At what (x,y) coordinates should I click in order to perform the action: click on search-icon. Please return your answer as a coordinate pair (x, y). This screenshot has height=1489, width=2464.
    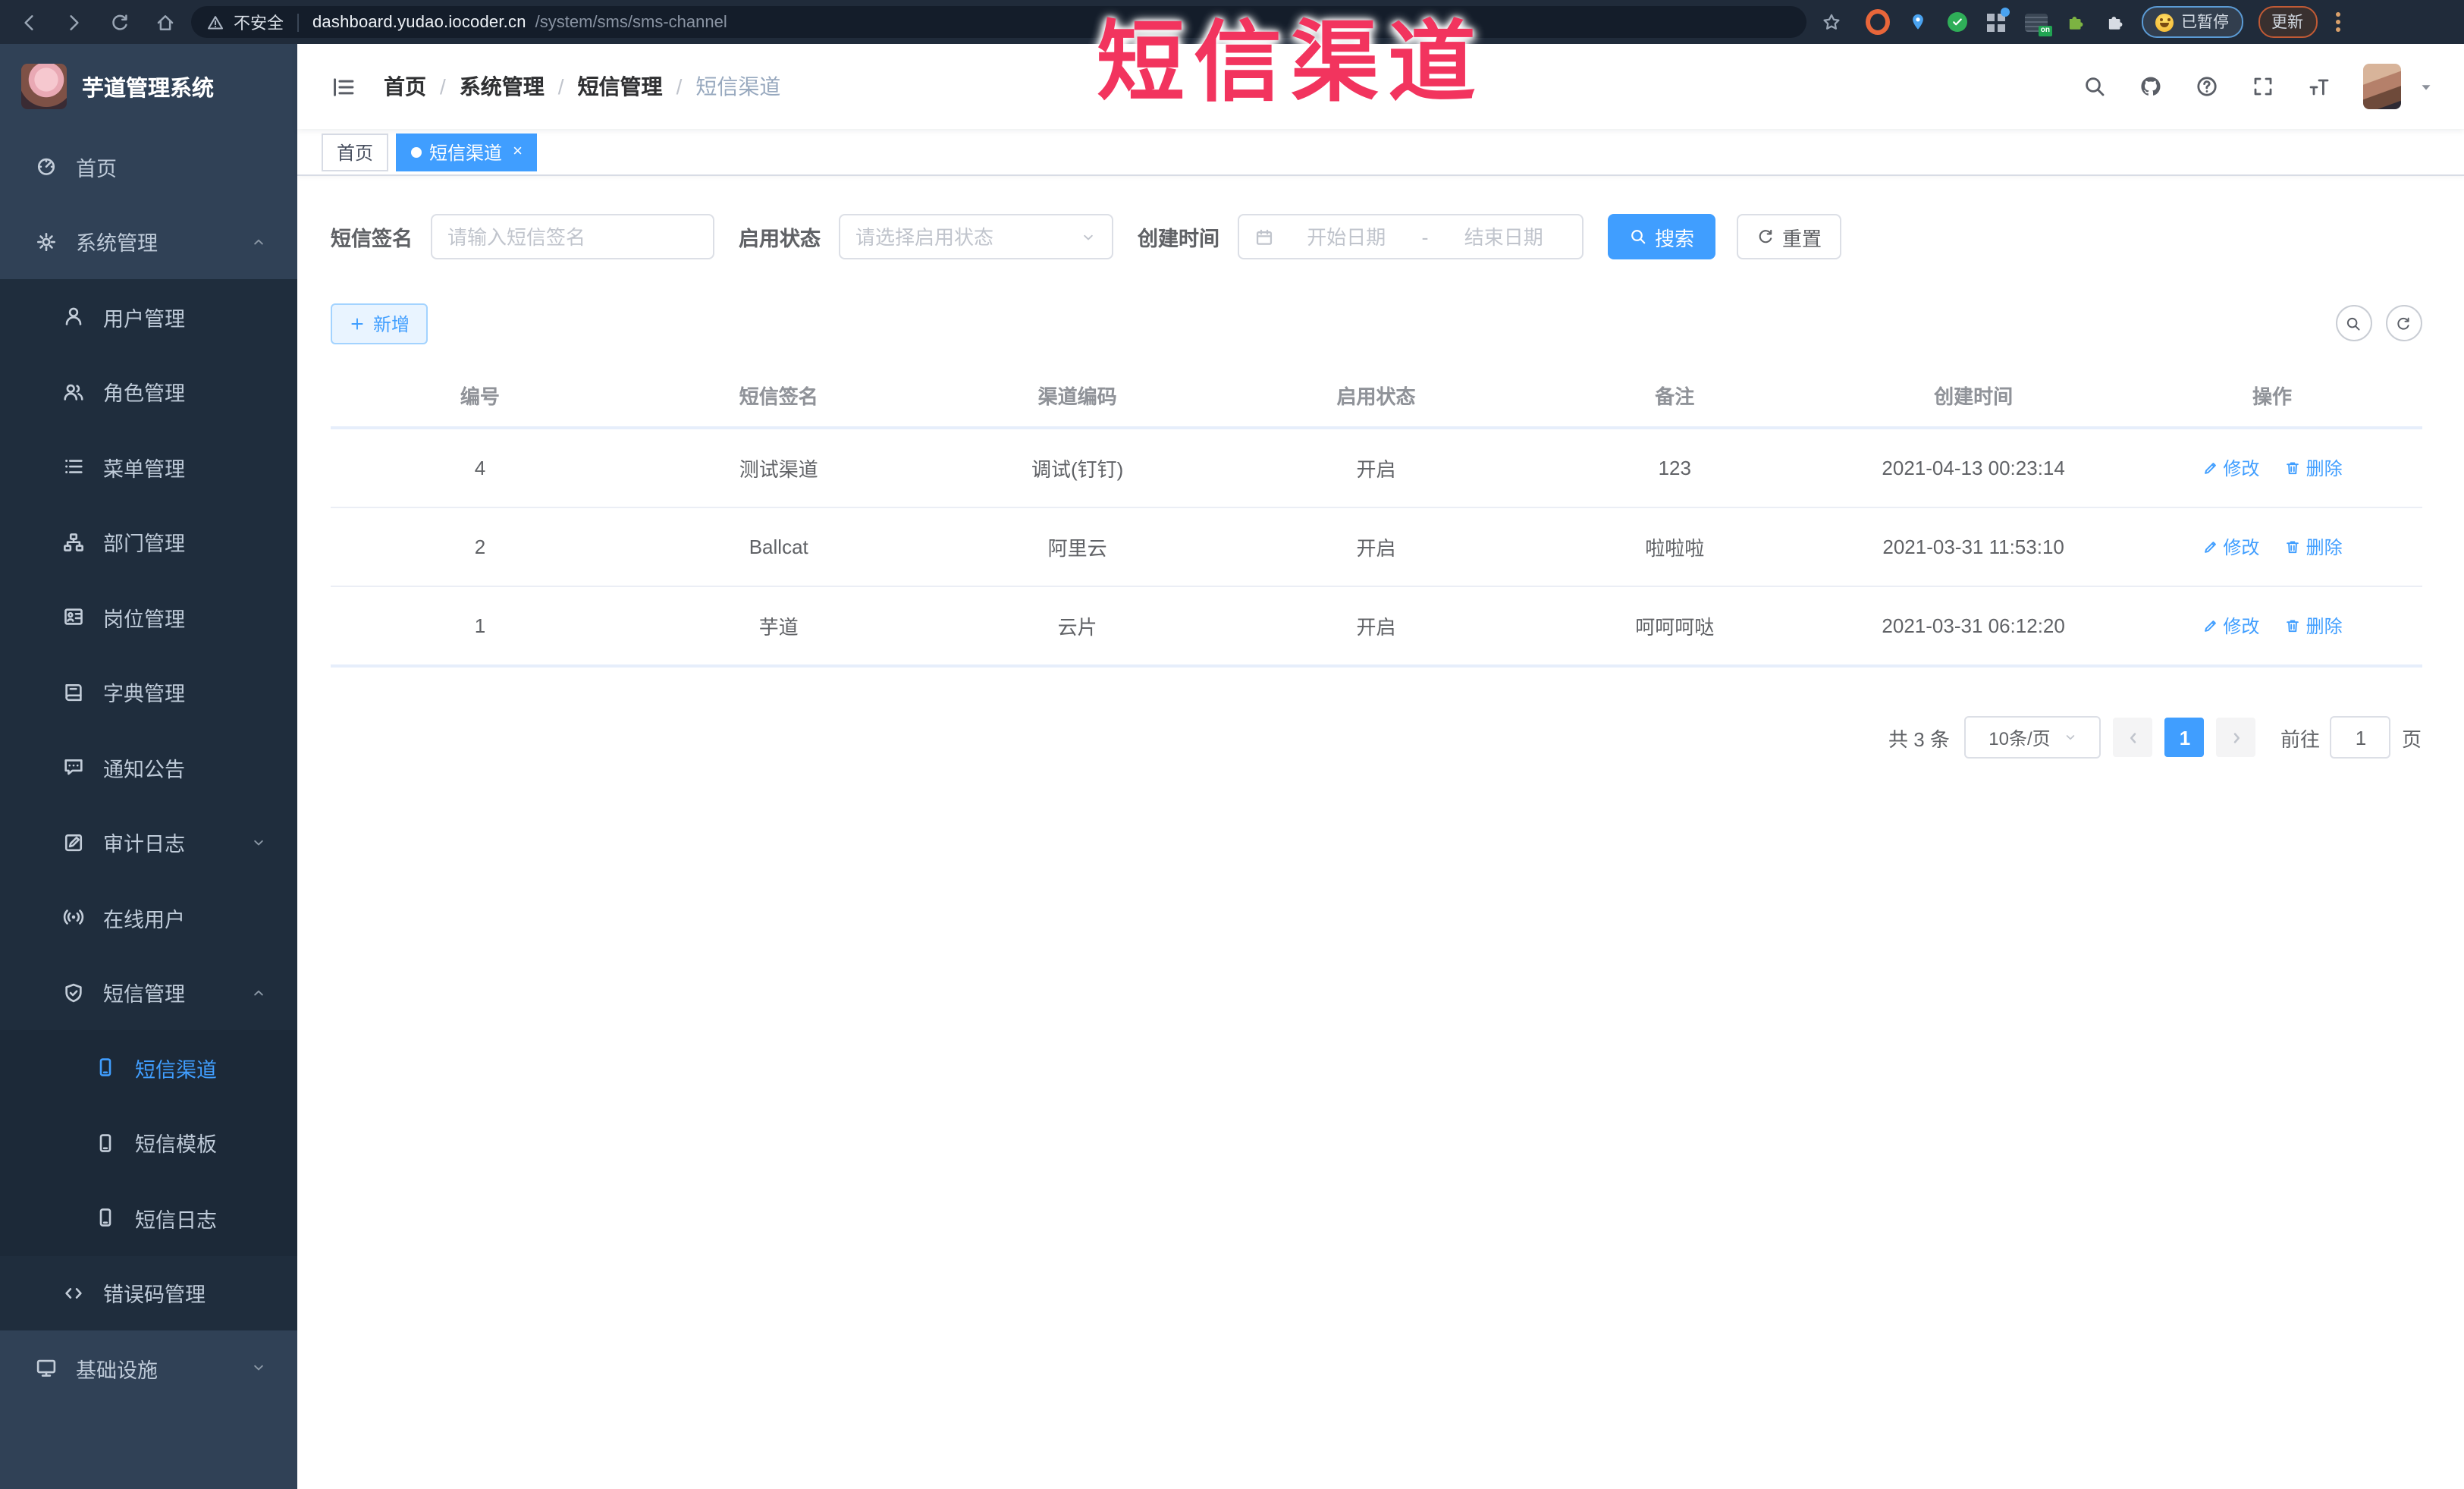
    Looking at the image, I should click on (1638, 237).